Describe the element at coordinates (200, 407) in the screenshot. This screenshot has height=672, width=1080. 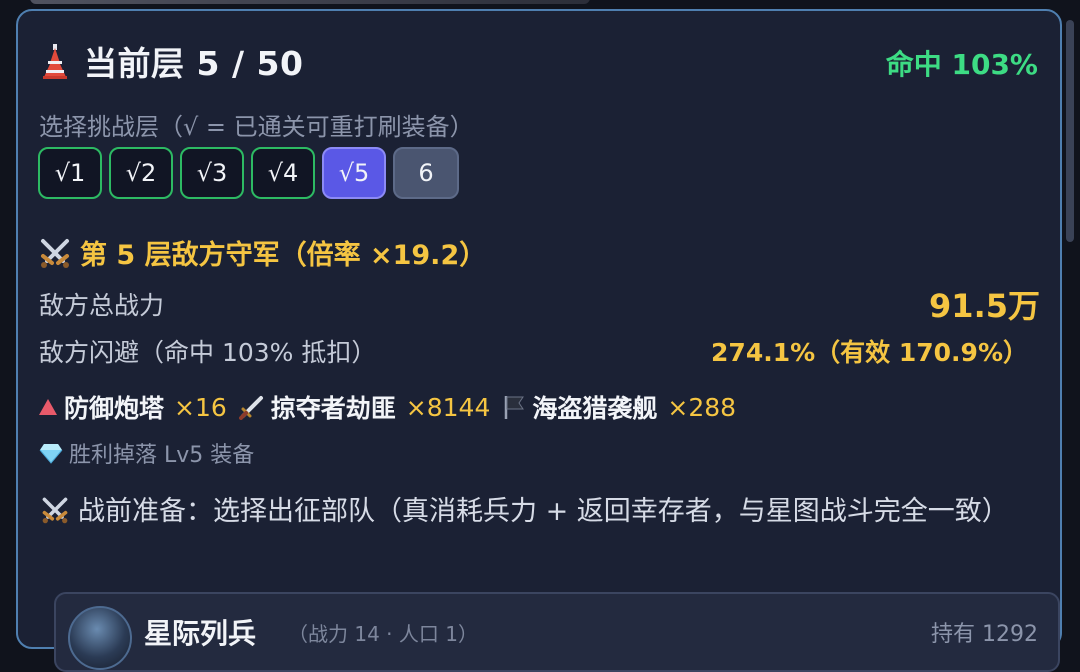
I see `enemy-unit-count: ×16` at that location.